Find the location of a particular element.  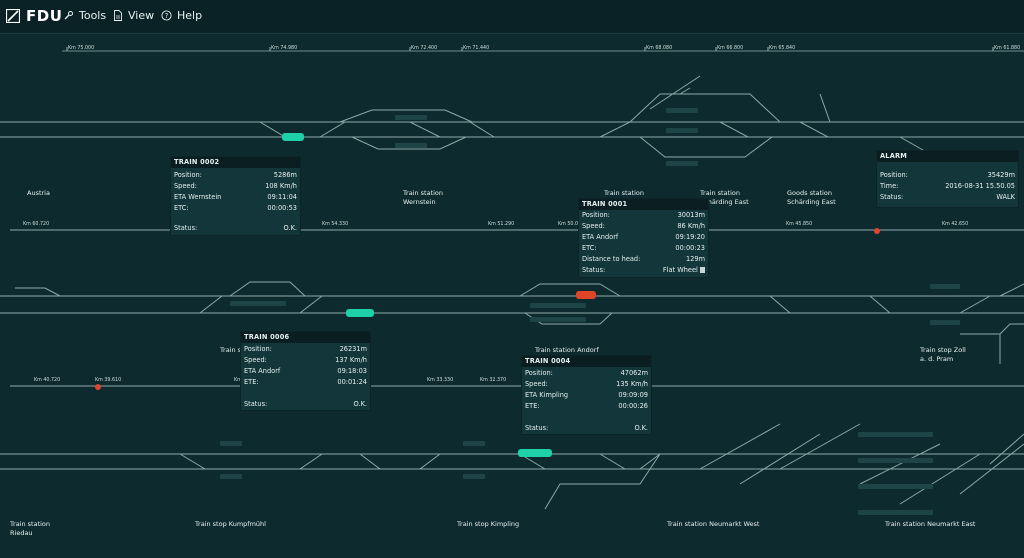

km-marker: Km 65.840 is located at coordinates (782, 48).